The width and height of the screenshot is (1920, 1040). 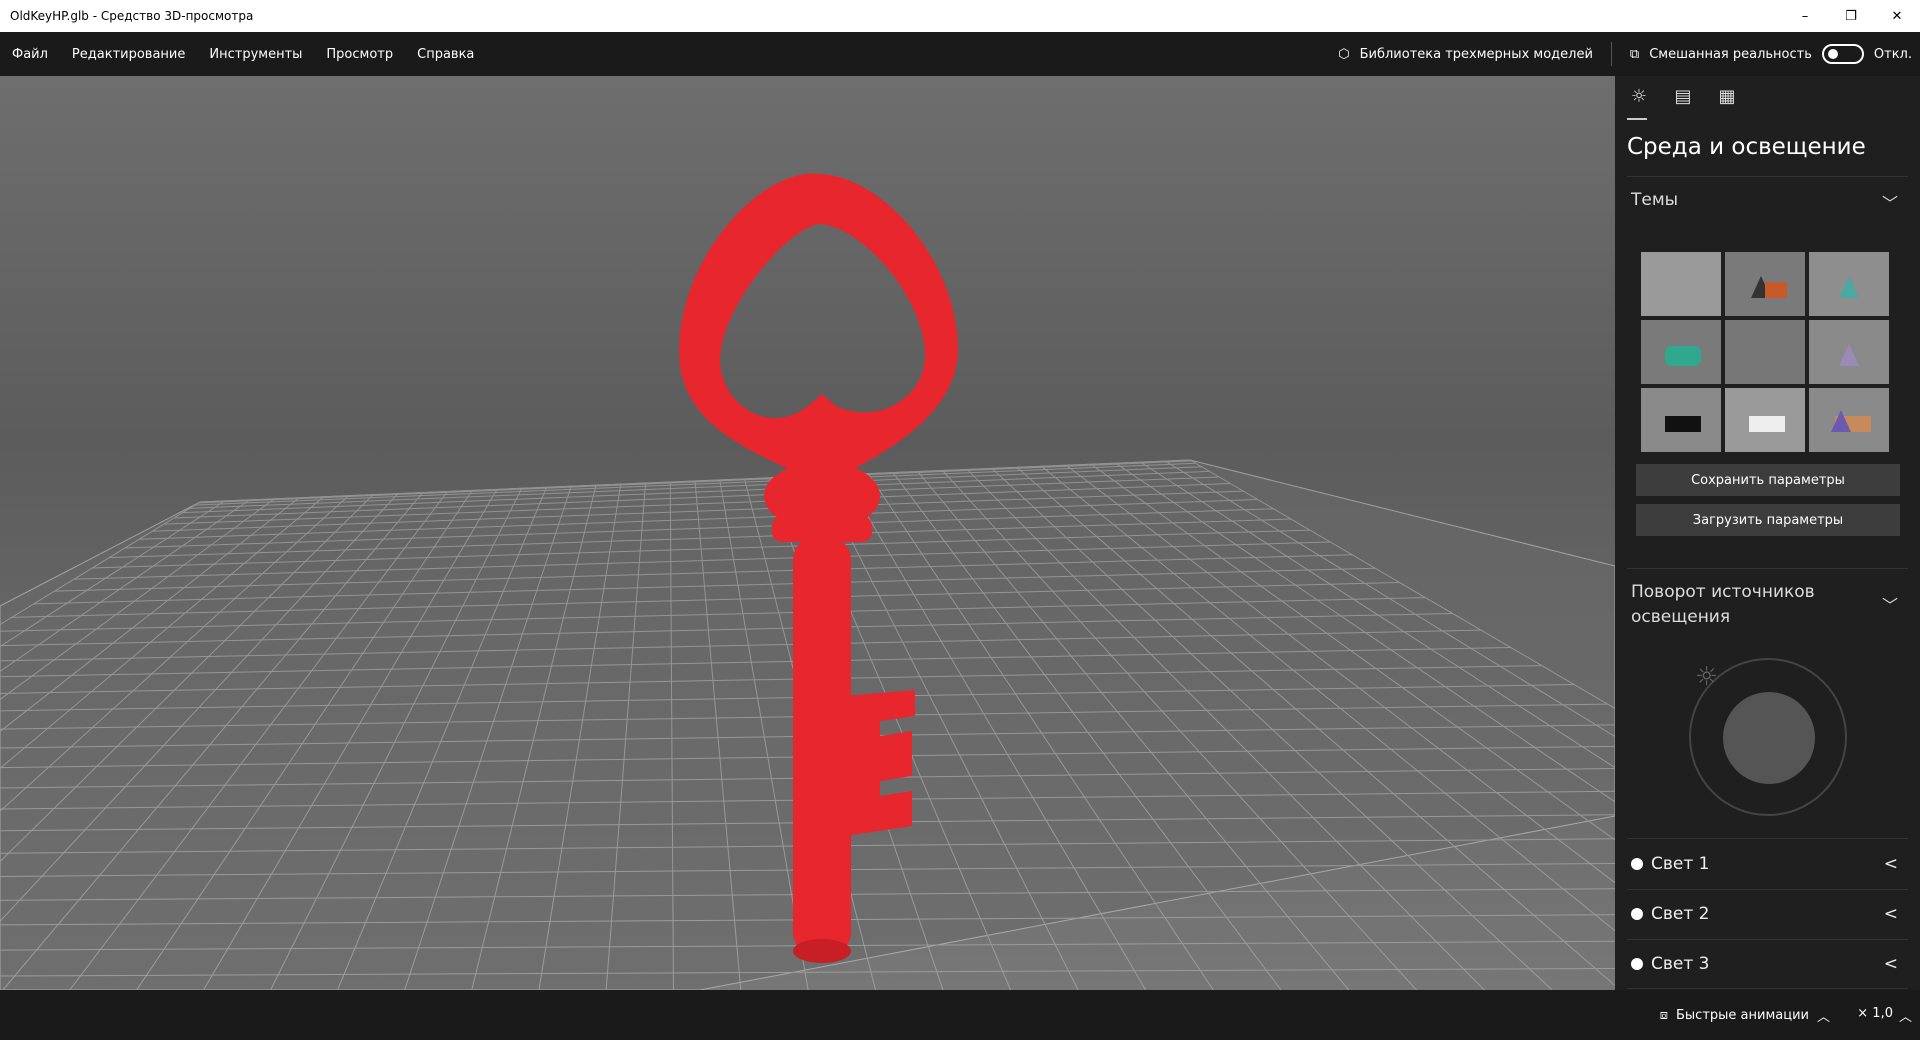 What do you see at coordinates (1637, 864) in the screenshot?
I see `light-1-color` at bounding box center [1637, 864].